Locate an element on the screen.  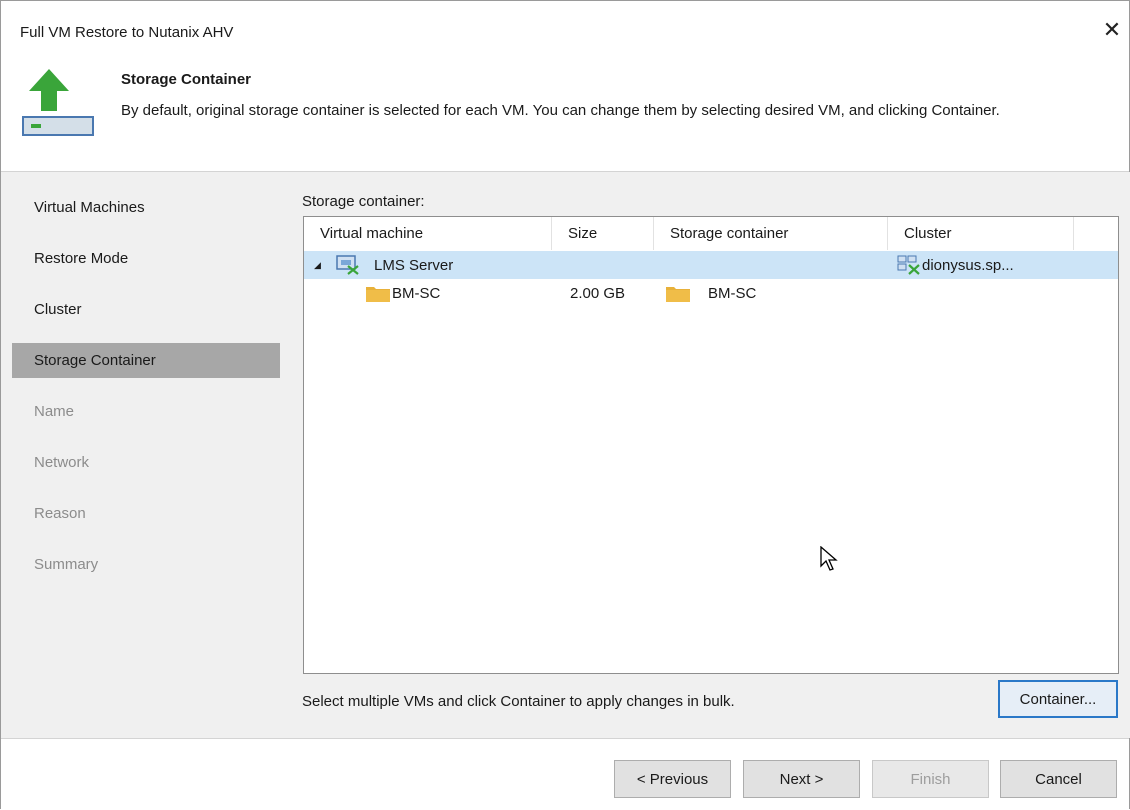
column-virtual-machine: Virtual machine is located at coordinates (428, 233).